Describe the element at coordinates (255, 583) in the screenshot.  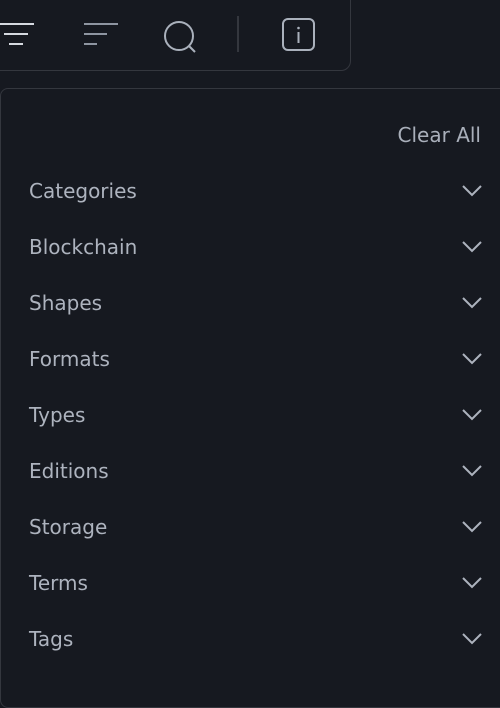
I see `filter-section-terms: Terms` at that location.